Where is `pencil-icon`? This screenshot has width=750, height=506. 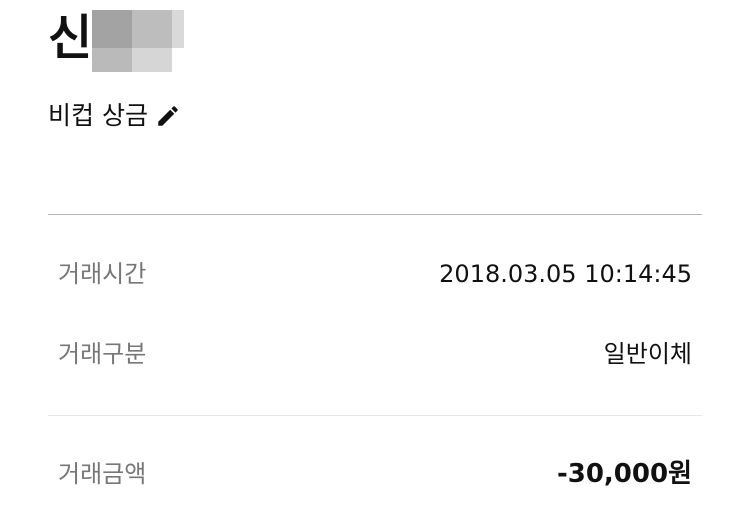 pencil-icon is located at coordinates (168, 116).